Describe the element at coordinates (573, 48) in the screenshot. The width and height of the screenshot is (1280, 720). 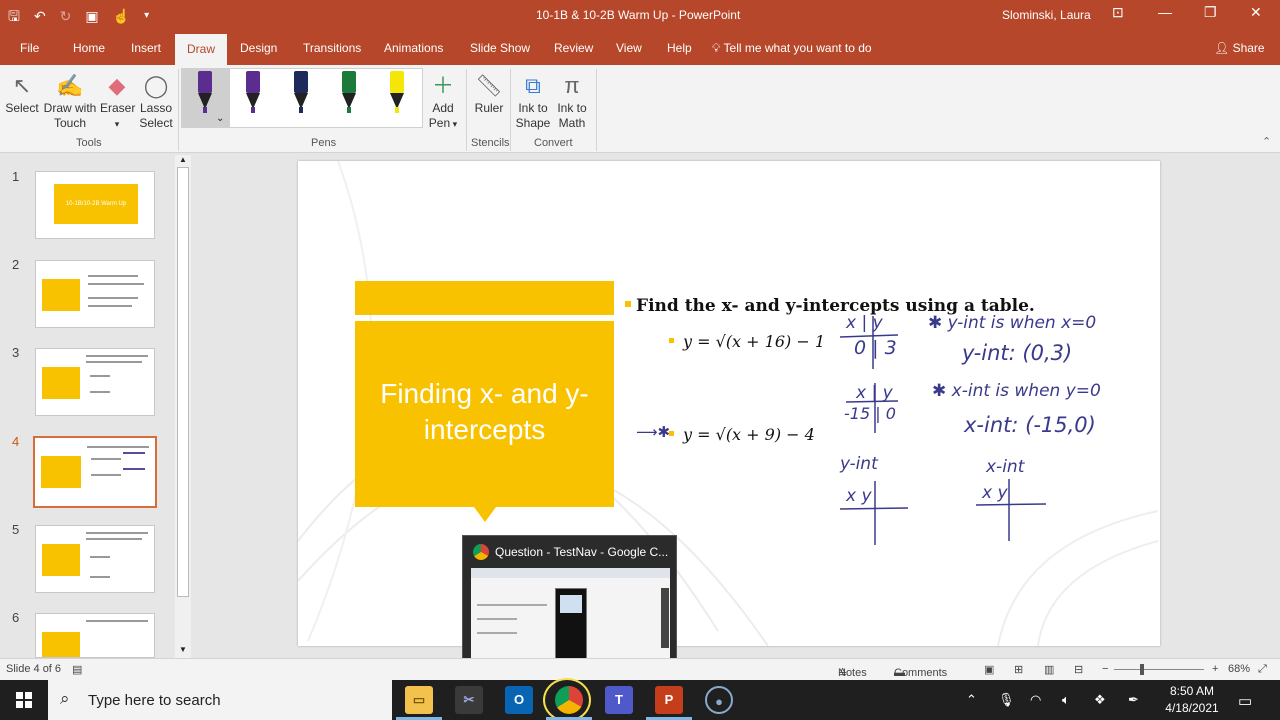
I see `tab-review: Review` at that location.